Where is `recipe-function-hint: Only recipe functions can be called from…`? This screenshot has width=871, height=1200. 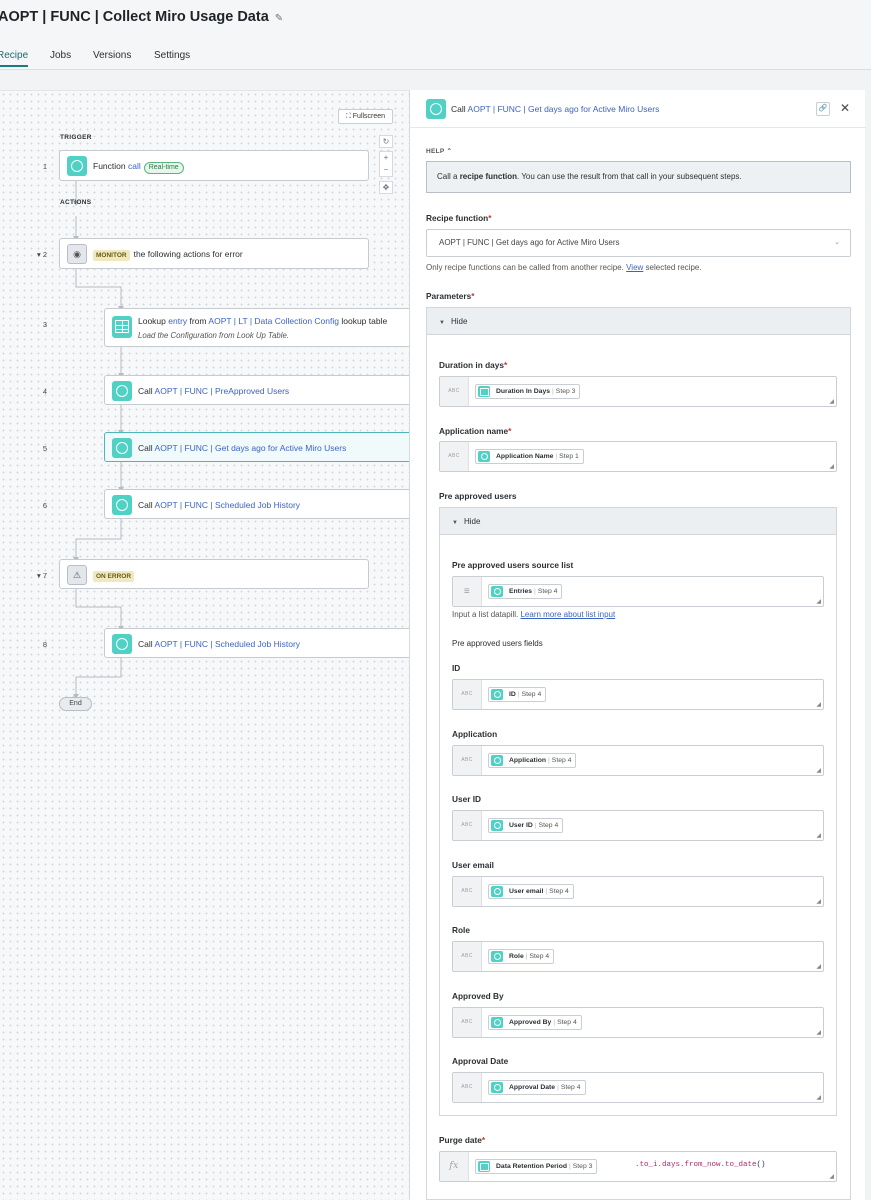 recipe-function-hint: Only recipe functions can be called from… is located at coordinates (564, 267).